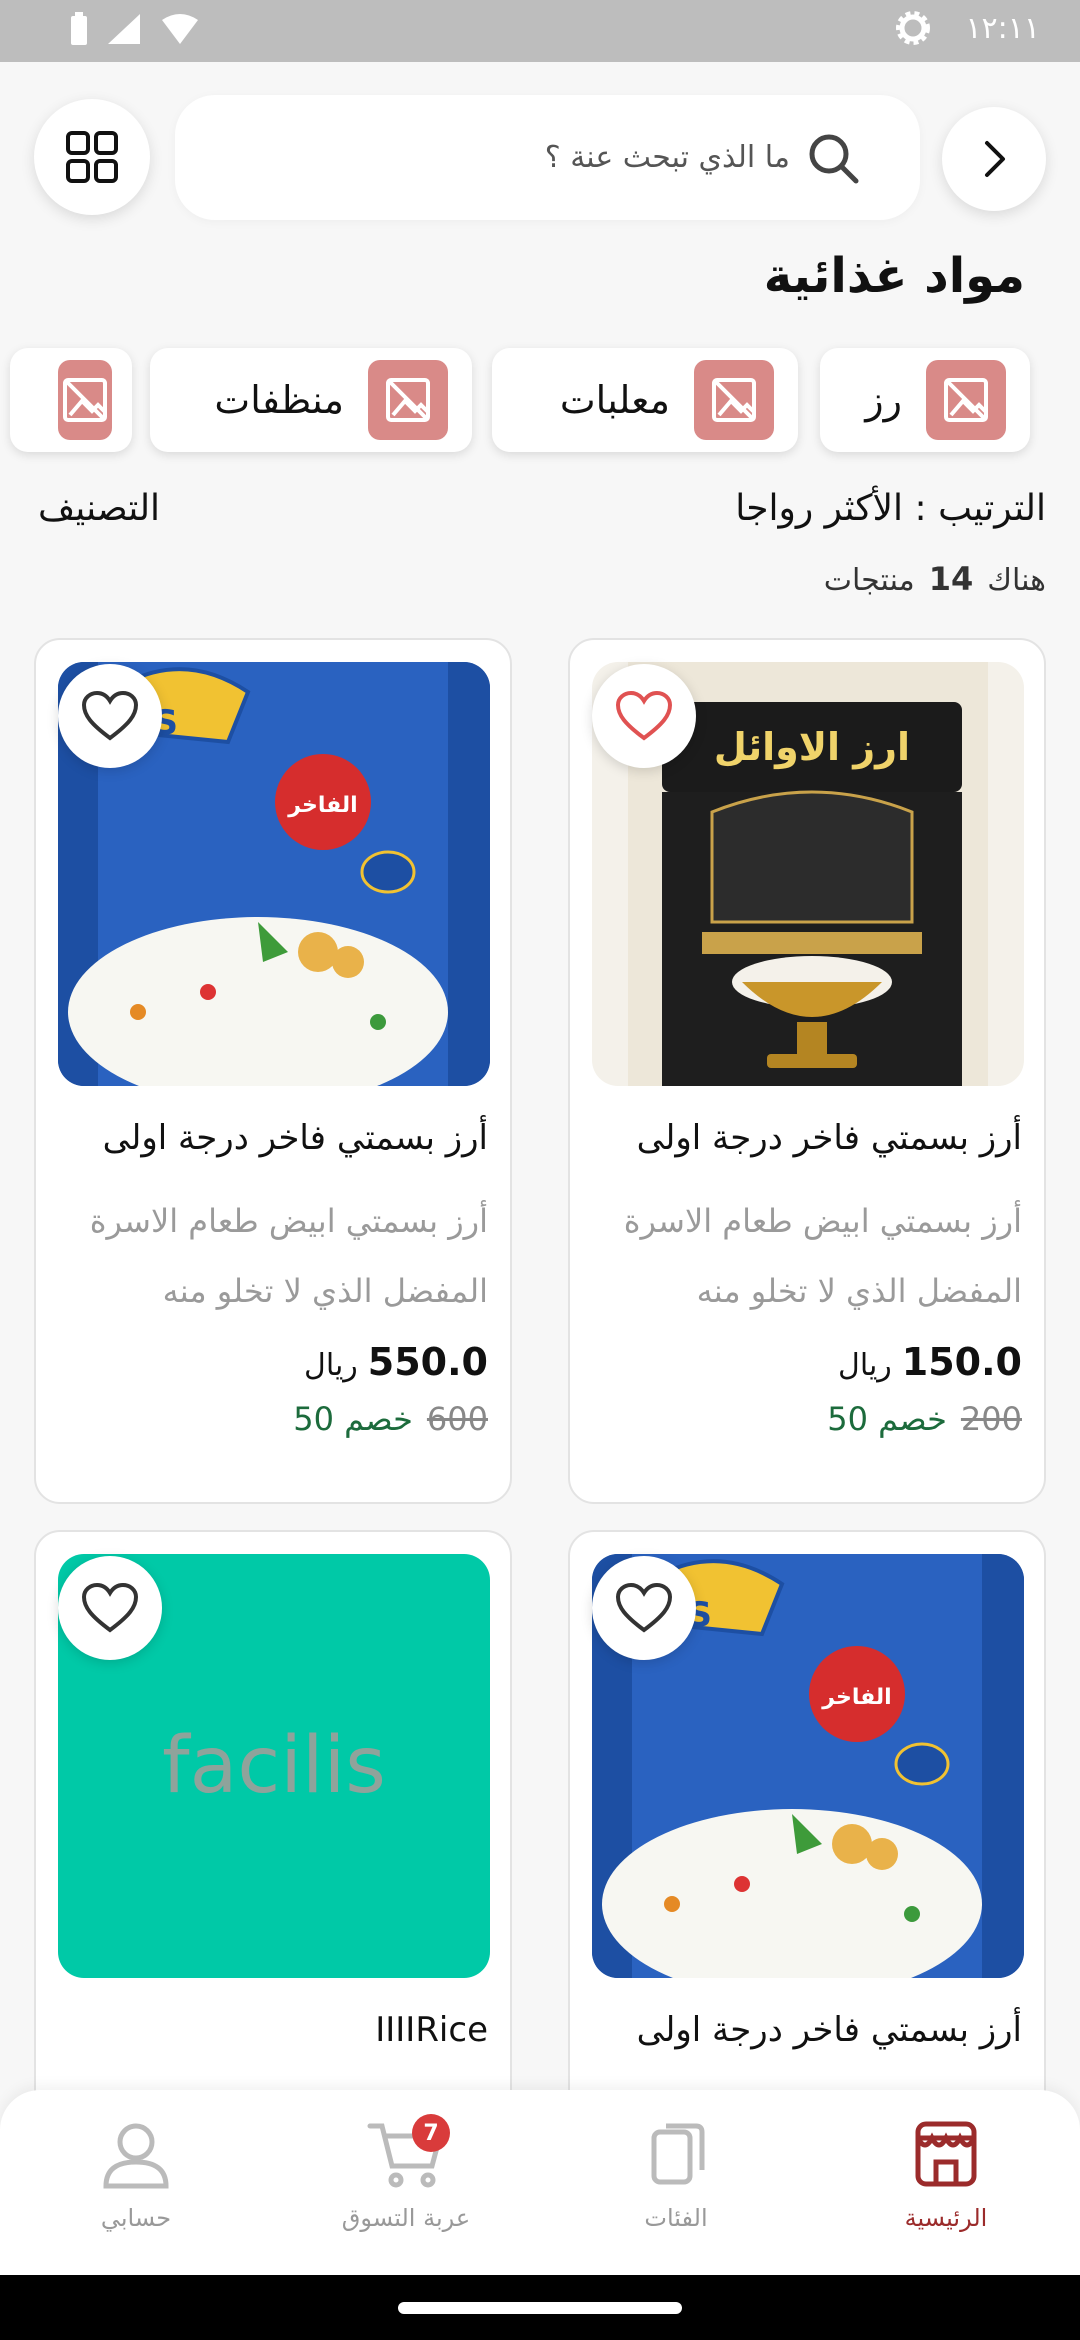 Image resolution: width=1080 pixels, height=2340 pixels. I want to click on nav-categories: الفئات, so click(676, 2175).